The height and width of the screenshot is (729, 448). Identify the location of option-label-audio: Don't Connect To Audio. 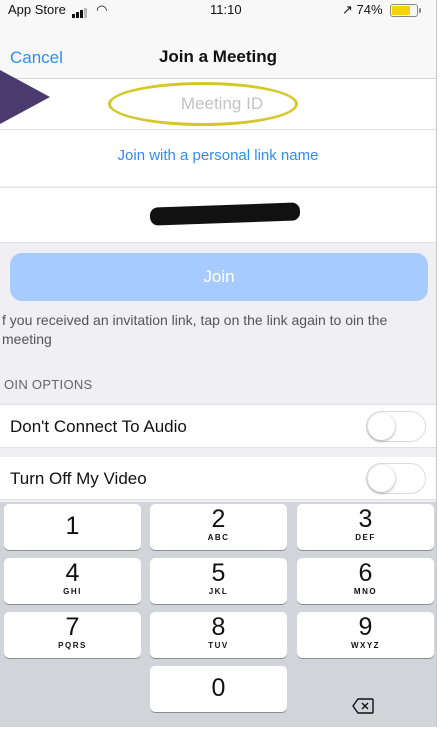
(98, 426).